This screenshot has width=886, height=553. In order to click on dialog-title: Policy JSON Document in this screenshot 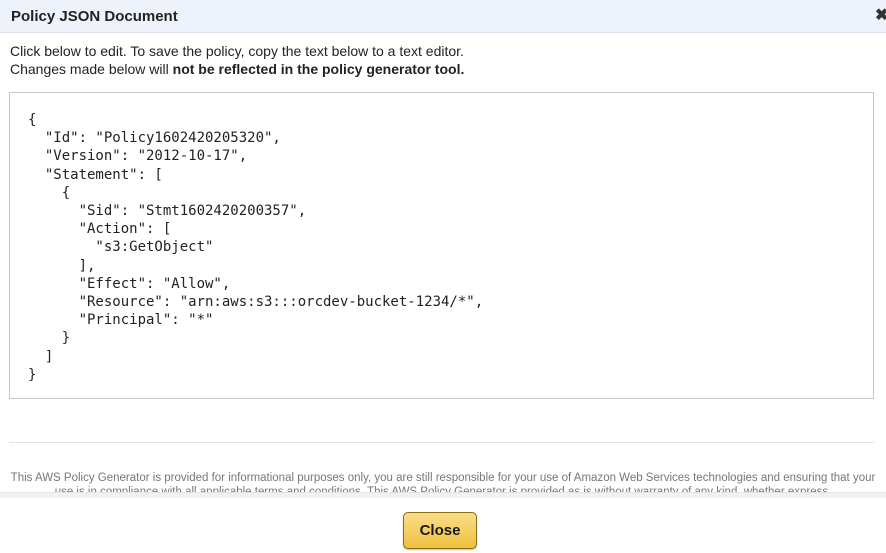, I will do `click(94, 16)`.